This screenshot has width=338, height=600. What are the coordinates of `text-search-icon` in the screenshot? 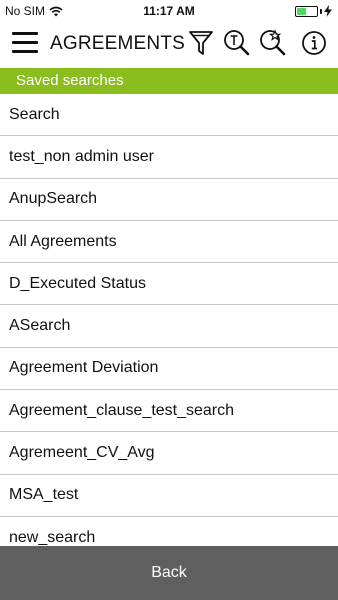 It's located at (236, 43).